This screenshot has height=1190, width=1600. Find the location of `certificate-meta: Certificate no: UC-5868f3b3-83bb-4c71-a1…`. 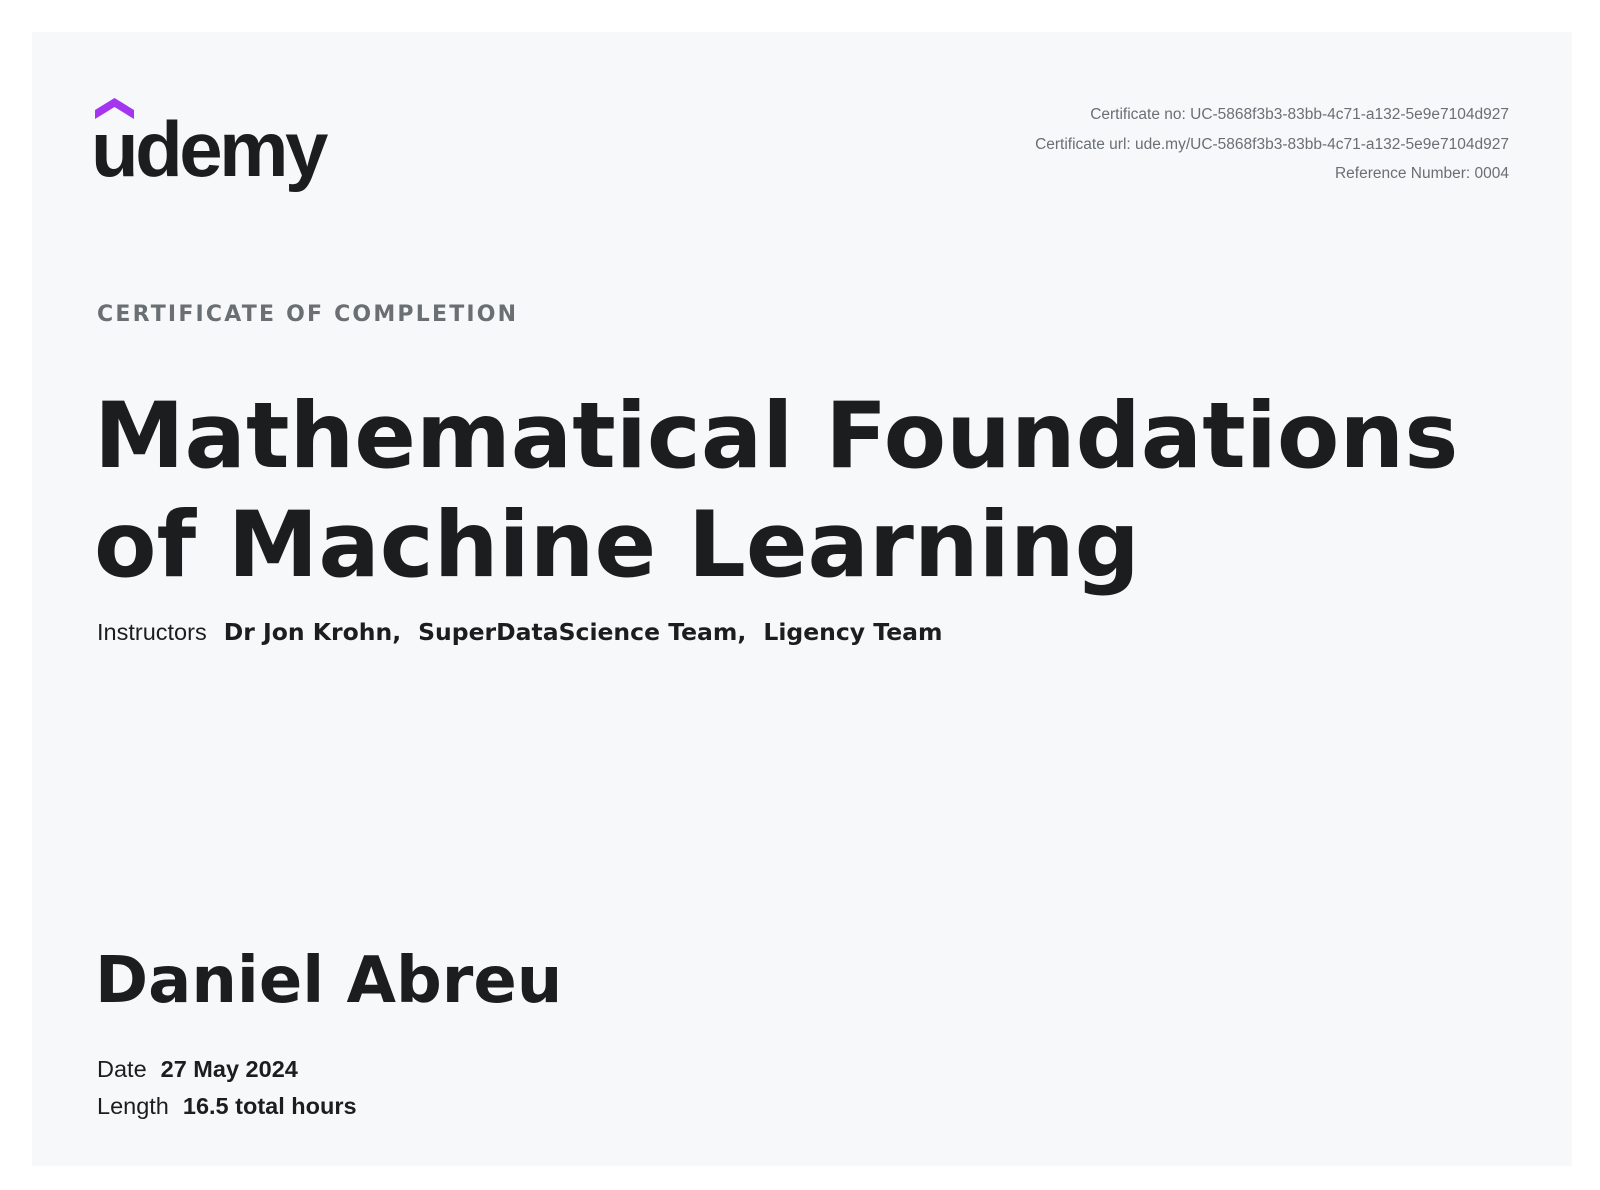

certificate-meta: Certificate no: UC-5868f3b3-83bb-4c71-a1… is located at coordinates (1272, 144).